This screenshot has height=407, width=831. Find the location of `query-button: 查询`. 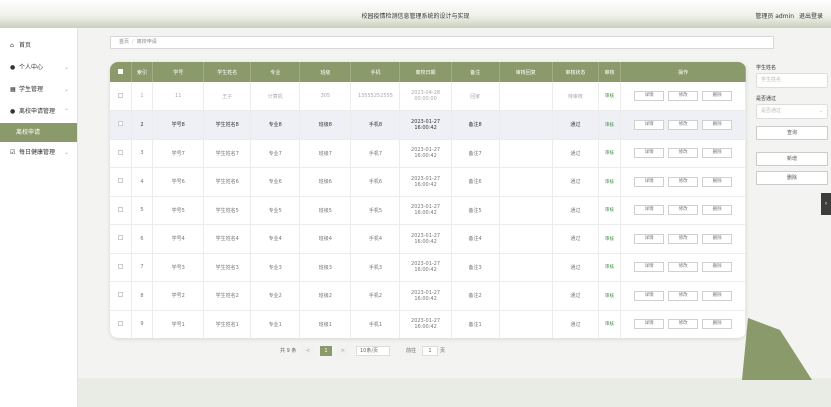

query-button: 查询 is located at coordinates (792, 133).